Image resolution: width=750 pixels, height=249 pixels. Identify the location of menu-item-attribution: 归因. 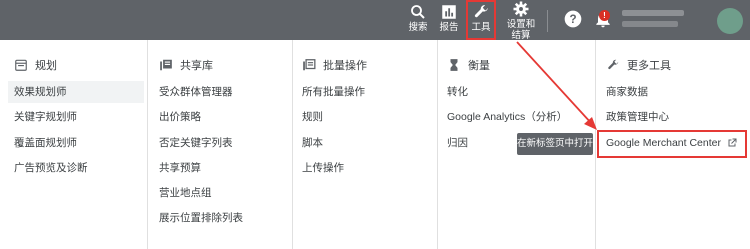
(457, 143).